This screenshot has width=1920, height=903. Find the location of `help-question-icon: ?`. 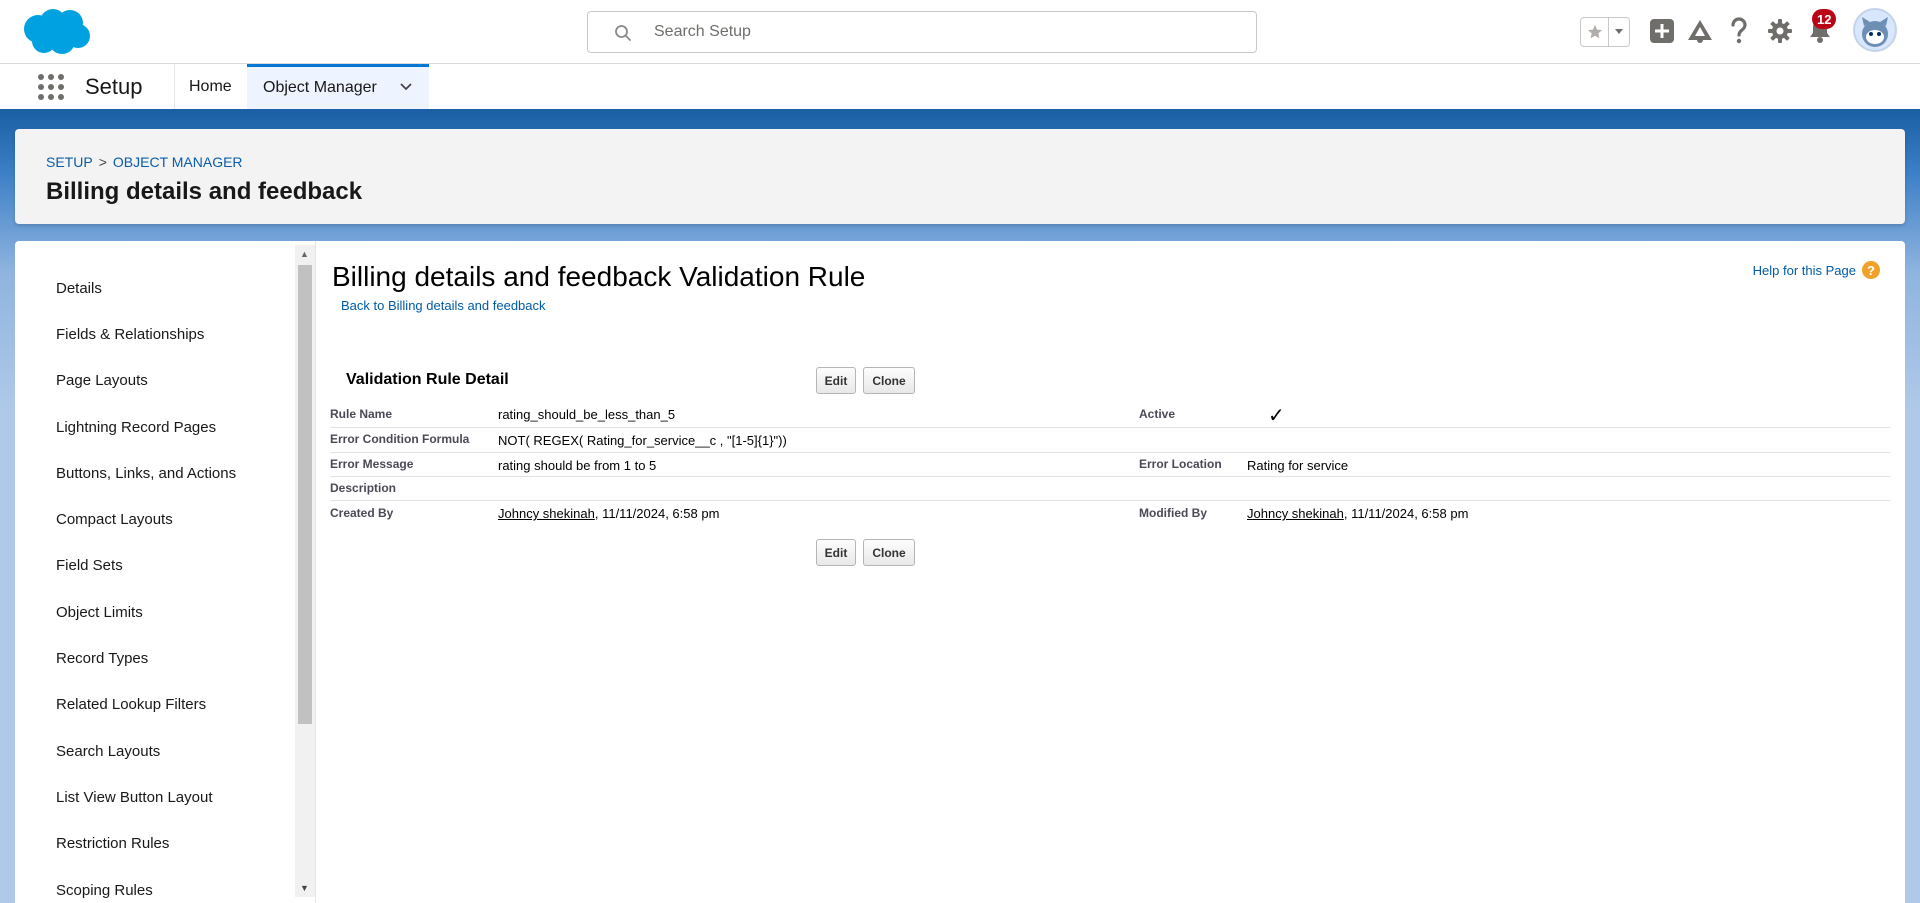

help-question-icon: ? is located at coordinates (1871, 270).